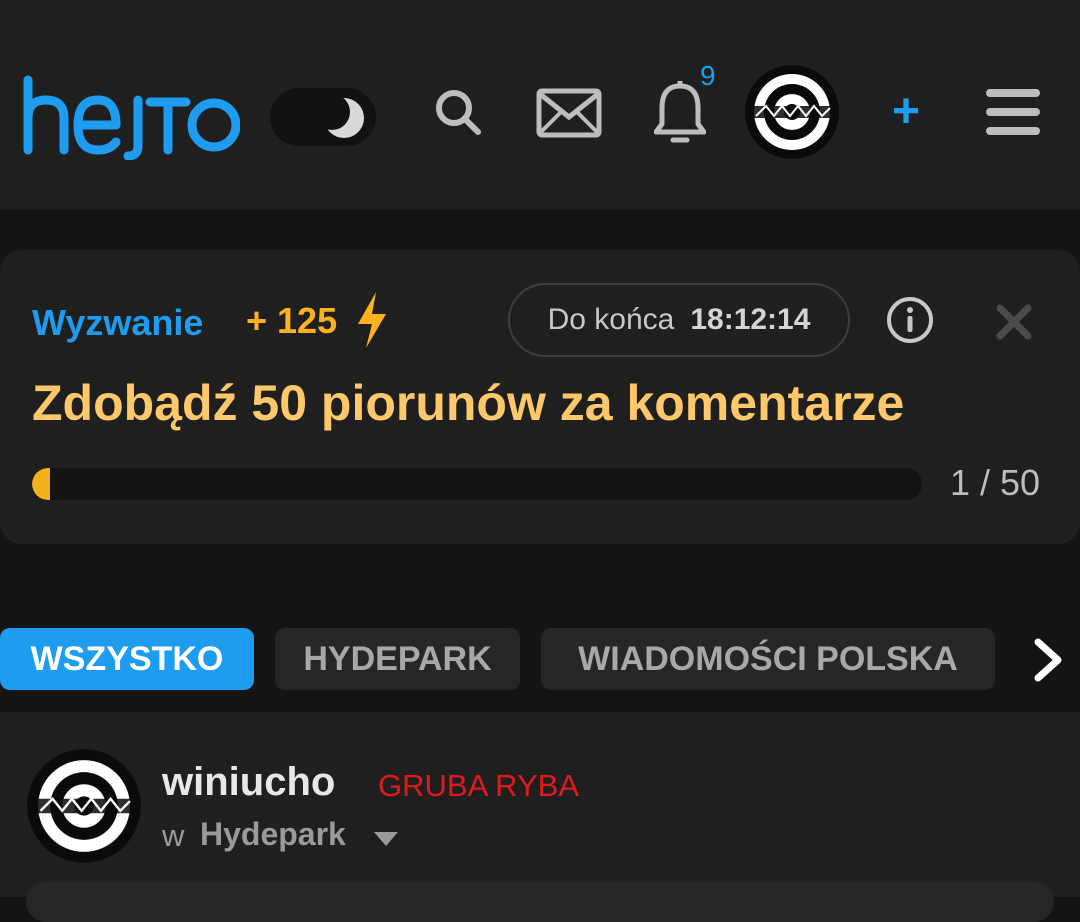  What do you see at coordinates (372, 320) in the screenshot?
I see `bolt-icon` at bounding box center [372, 320].